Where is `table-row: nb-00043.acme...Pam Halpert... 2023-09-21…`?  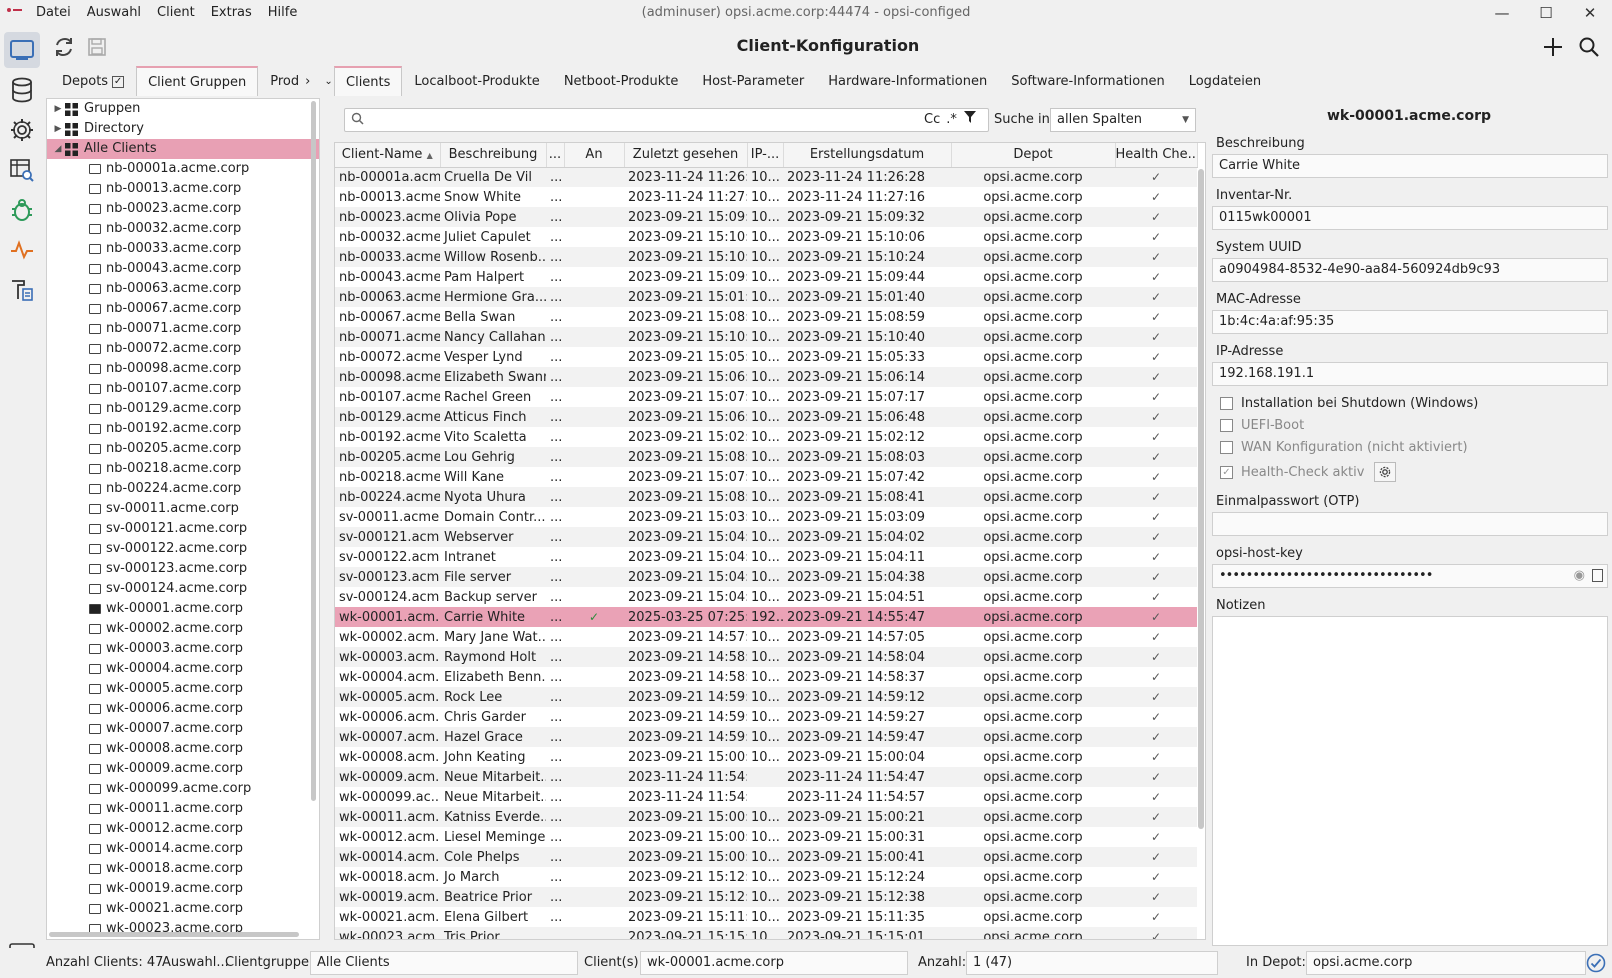
table-row: nb-00043.acme...Pam Halpert... 2023-09-21… is located at coordinates (766, 277).